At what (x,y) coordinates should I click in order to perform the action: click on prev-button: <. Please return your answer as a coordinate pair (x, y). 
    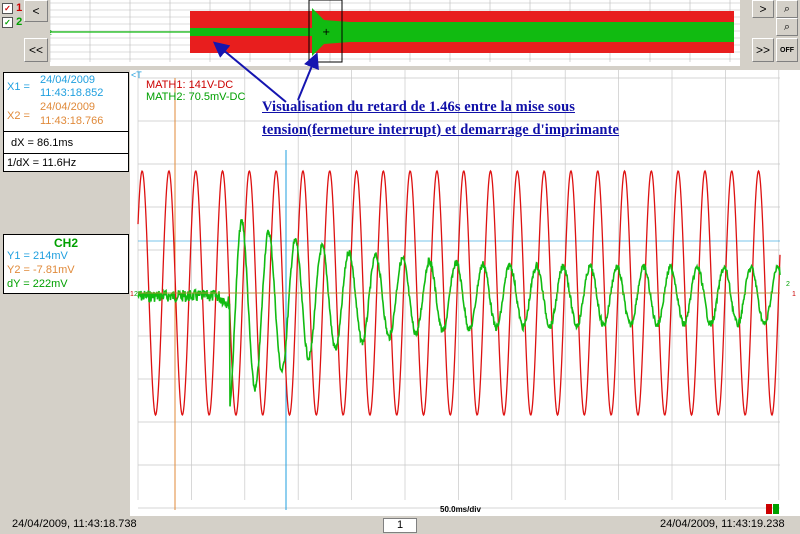
    Looking at the image, I should click on (36, 11).